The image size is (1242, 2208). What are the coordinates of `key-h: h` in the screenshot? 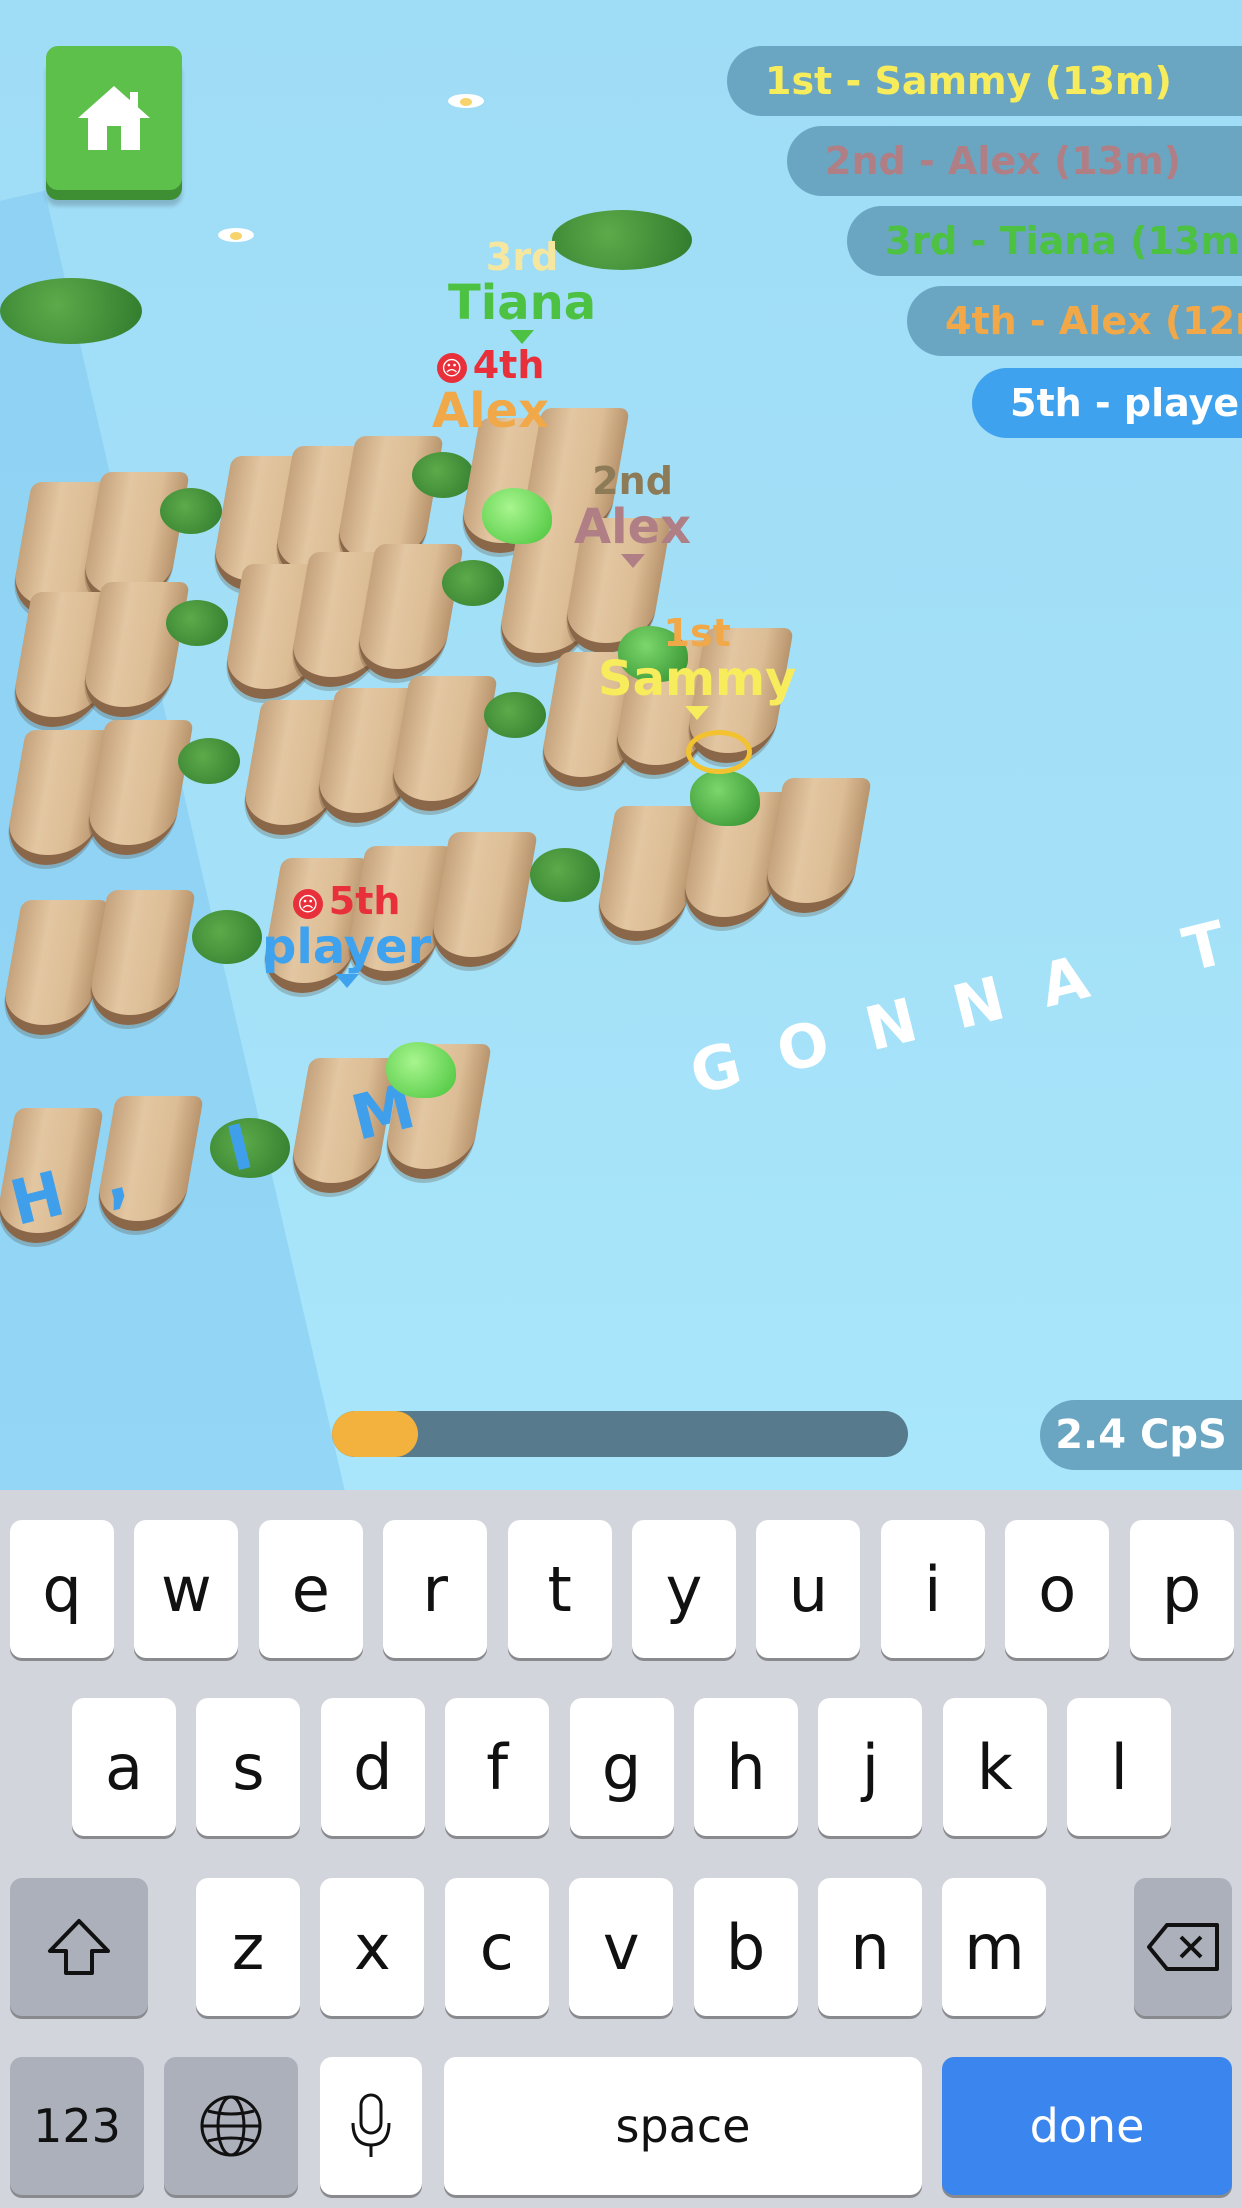 It's located at (746, 1767).